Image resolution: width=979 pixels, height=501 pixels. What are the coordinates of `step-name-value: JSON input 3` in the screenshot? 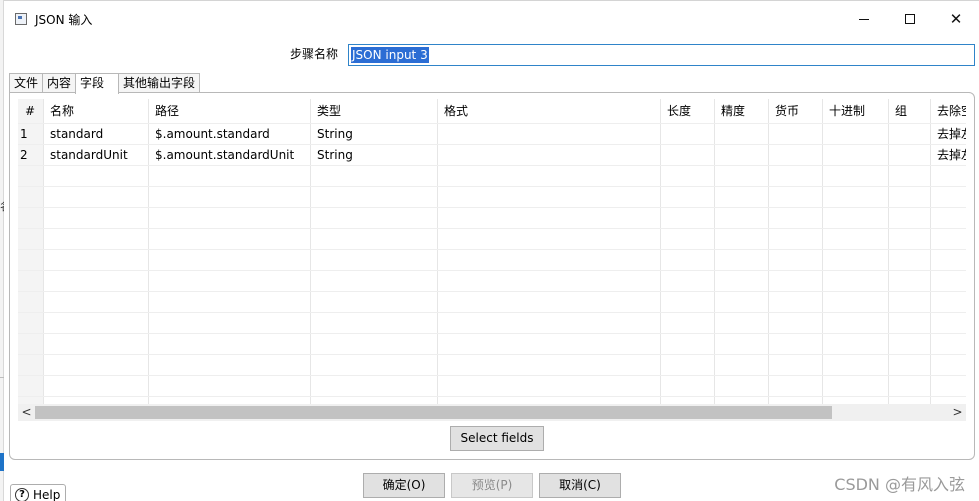 It's located at (390, 55).